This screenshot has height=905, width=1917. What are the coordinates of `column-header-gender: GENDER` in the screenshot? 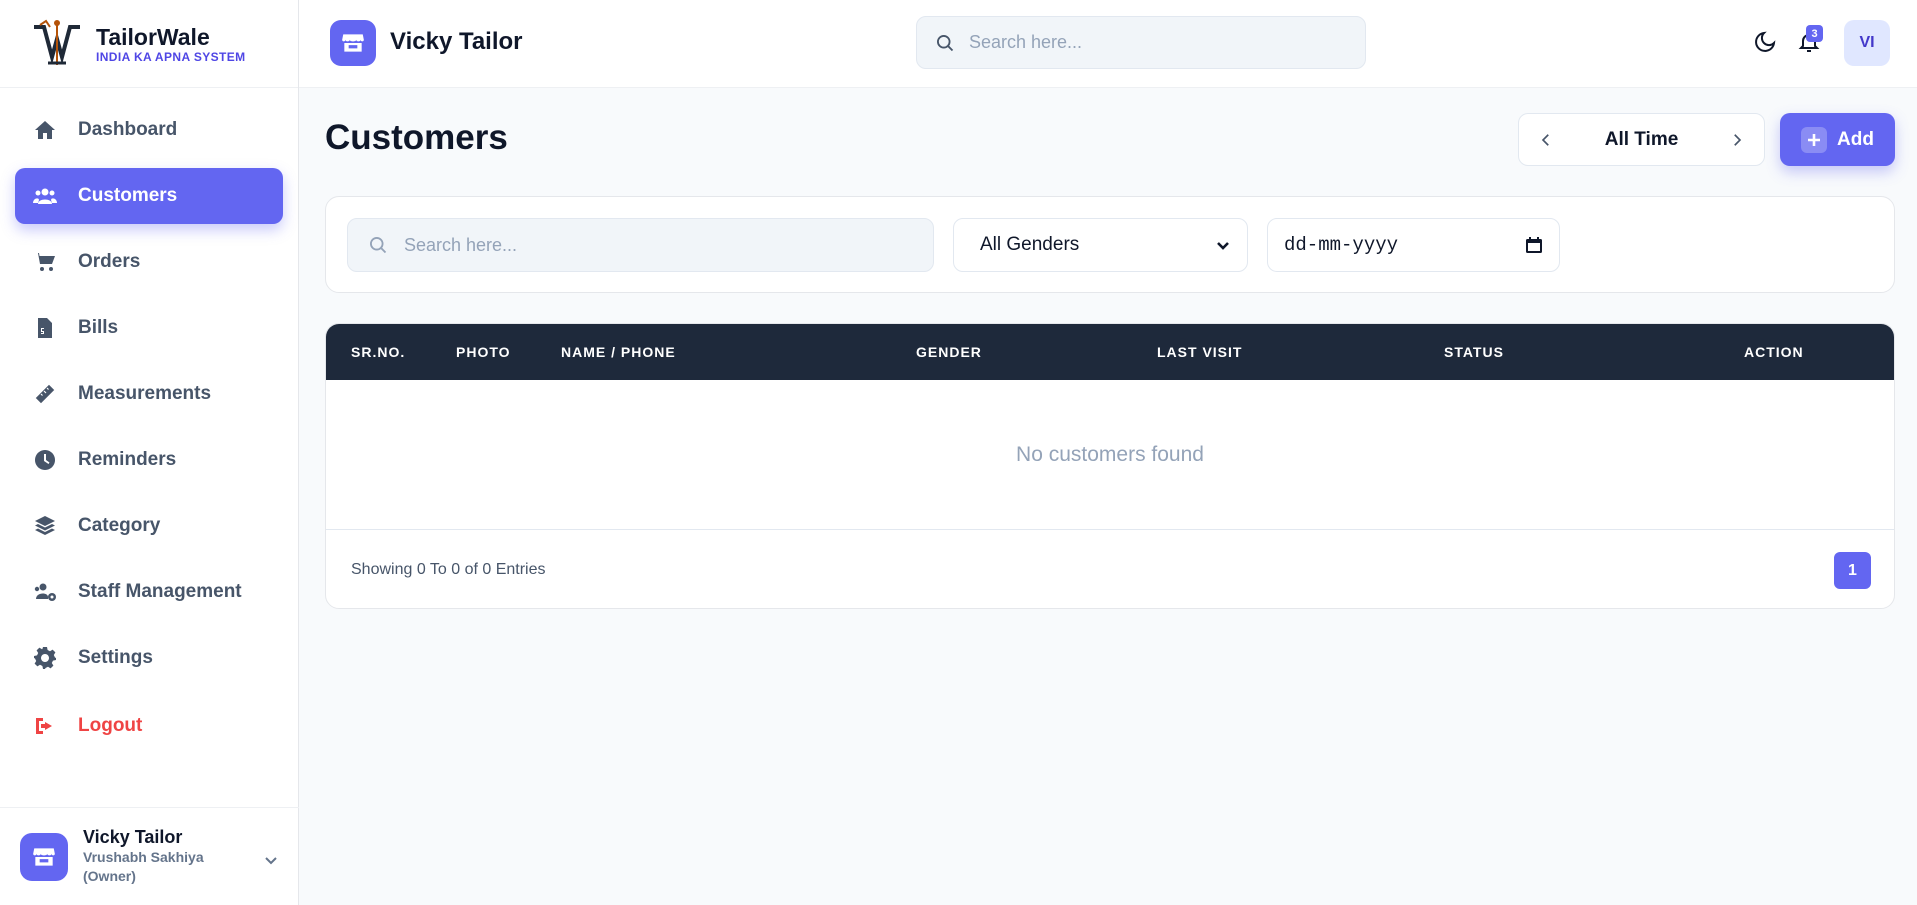 It's located at (949, 352).